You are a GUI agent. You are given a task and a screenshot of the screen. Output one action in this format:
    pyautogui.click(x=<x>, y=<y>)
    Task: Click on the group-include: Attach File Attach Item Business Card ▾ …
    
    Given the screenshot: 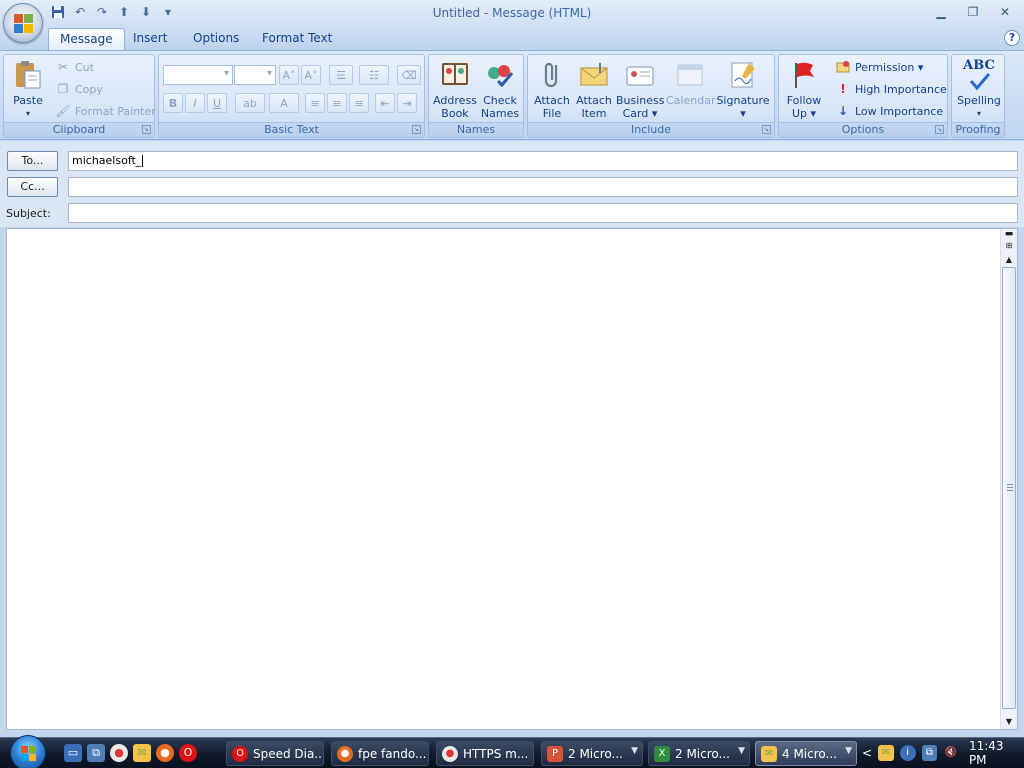 What is the action you would take?
    pyautogui.click(x=651, y=96)
    